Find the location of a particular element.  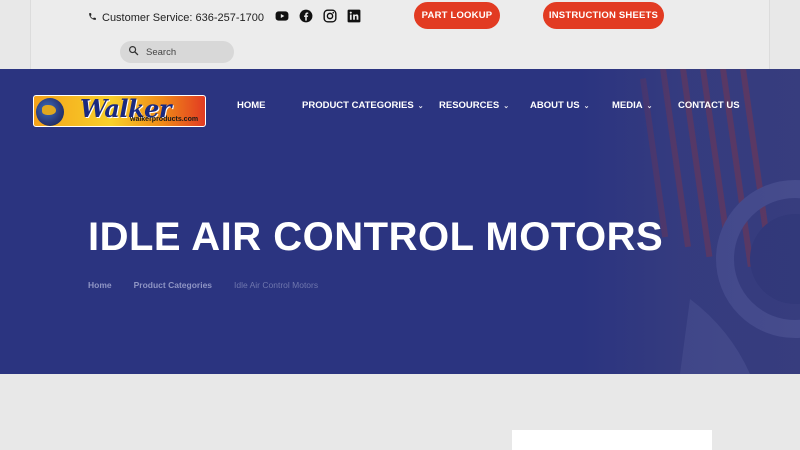

part-lookup-button: PART LOOKUP is located at coordinates (457, 15).